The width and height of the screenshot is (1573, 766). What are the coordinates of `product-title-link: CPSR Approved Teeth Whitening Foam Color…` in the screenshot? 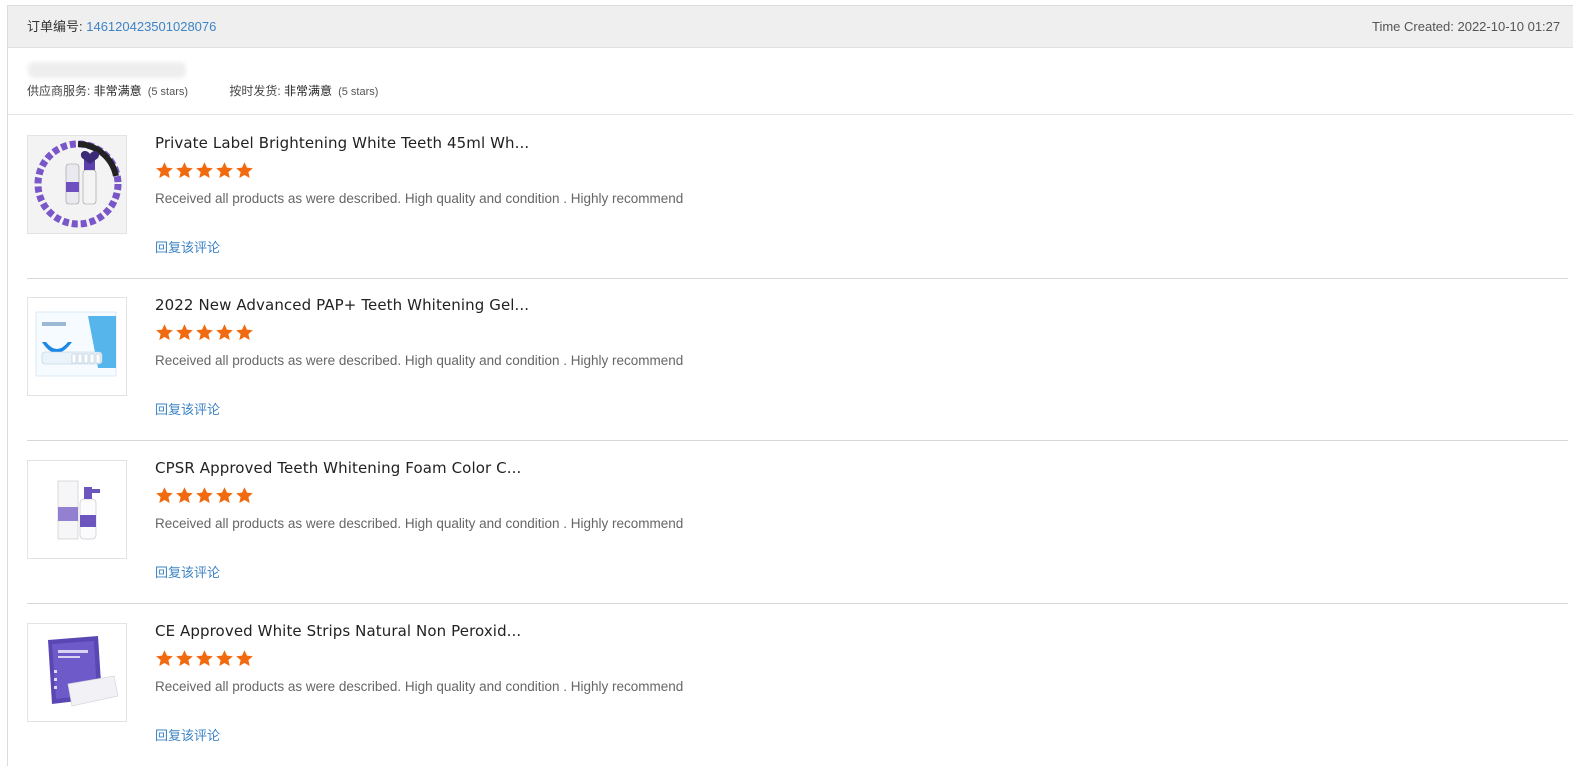 It's located at (338, 468).